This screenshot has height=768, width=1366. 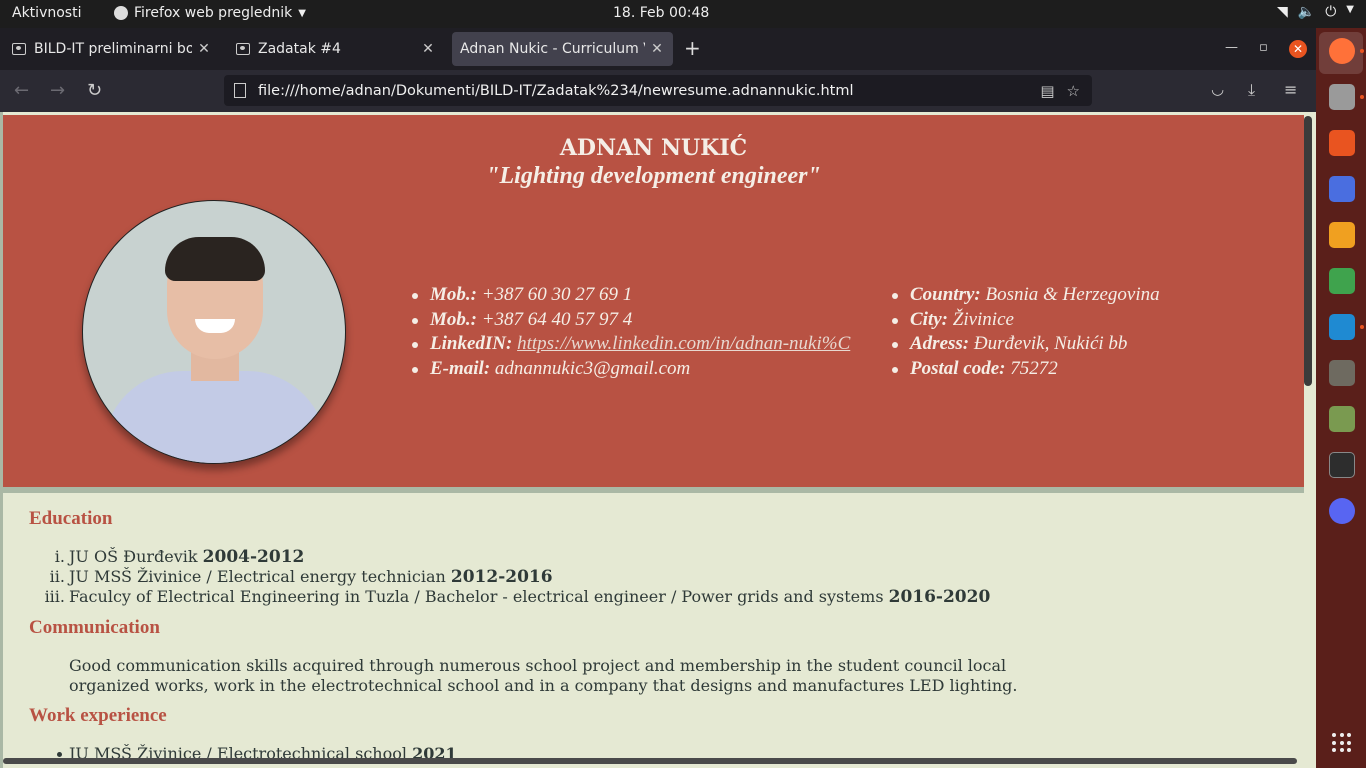 I want to click on person-name: ADNAN NUKIĆ, so click(x=653, y=148).